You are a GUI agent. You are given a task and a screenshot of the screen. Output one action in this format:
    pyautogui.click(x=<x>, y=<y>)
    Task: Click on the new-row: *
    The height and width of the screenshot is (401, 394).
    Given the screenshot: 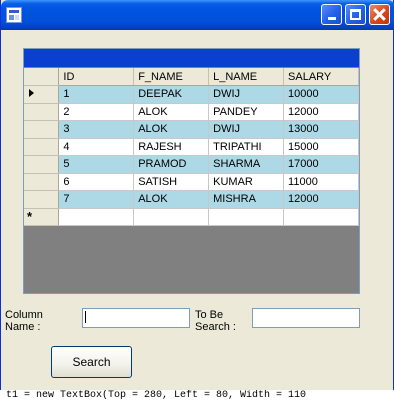 What is the action you would take?
    pyautogui.click(x=191, y=217)
    